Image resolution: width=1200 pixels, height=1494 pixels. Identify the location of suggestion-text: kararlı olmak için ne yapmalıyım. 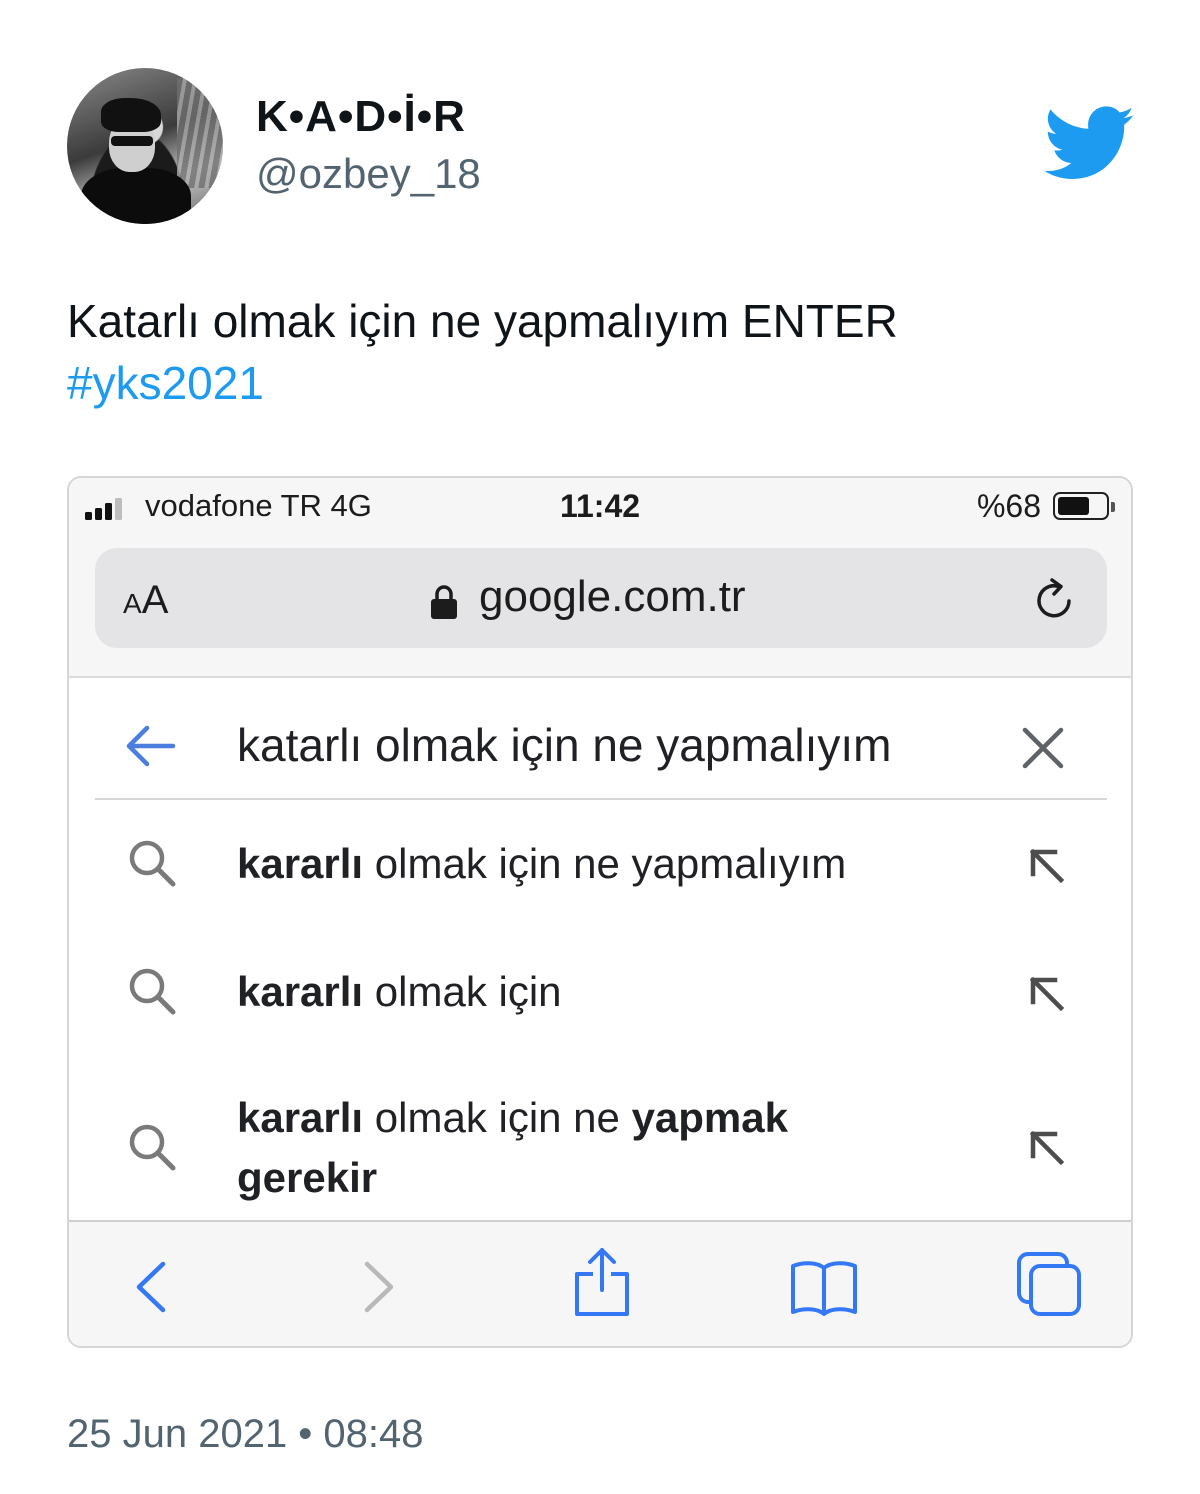
(567, 864).